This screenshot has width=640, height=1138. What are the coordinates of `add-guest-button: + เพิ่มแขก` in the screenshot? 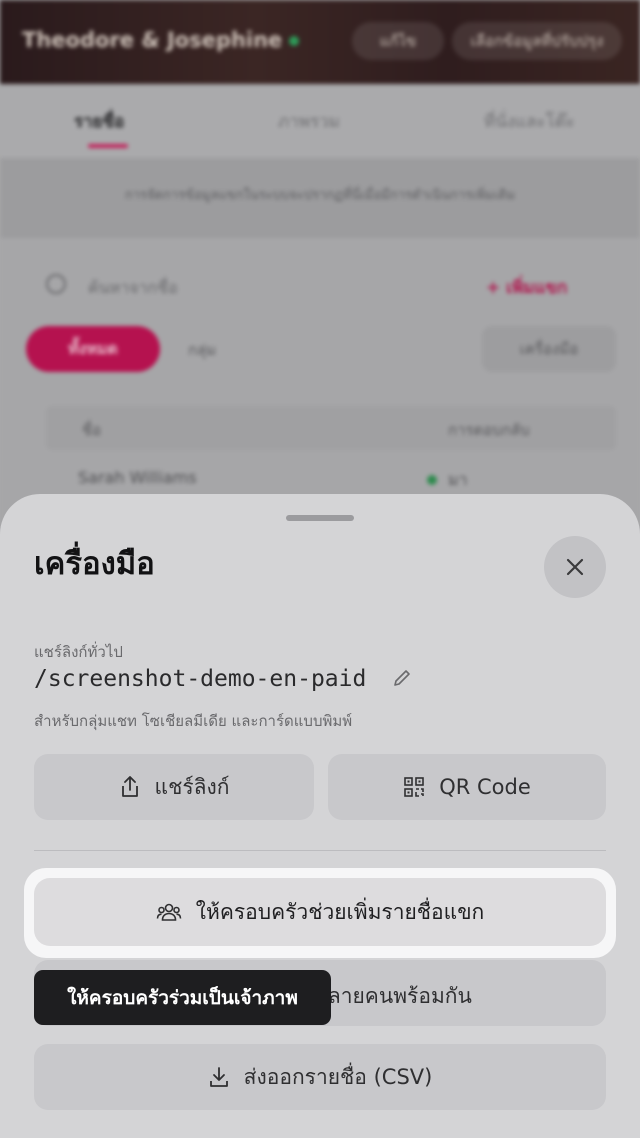 It's located at (526, 287).